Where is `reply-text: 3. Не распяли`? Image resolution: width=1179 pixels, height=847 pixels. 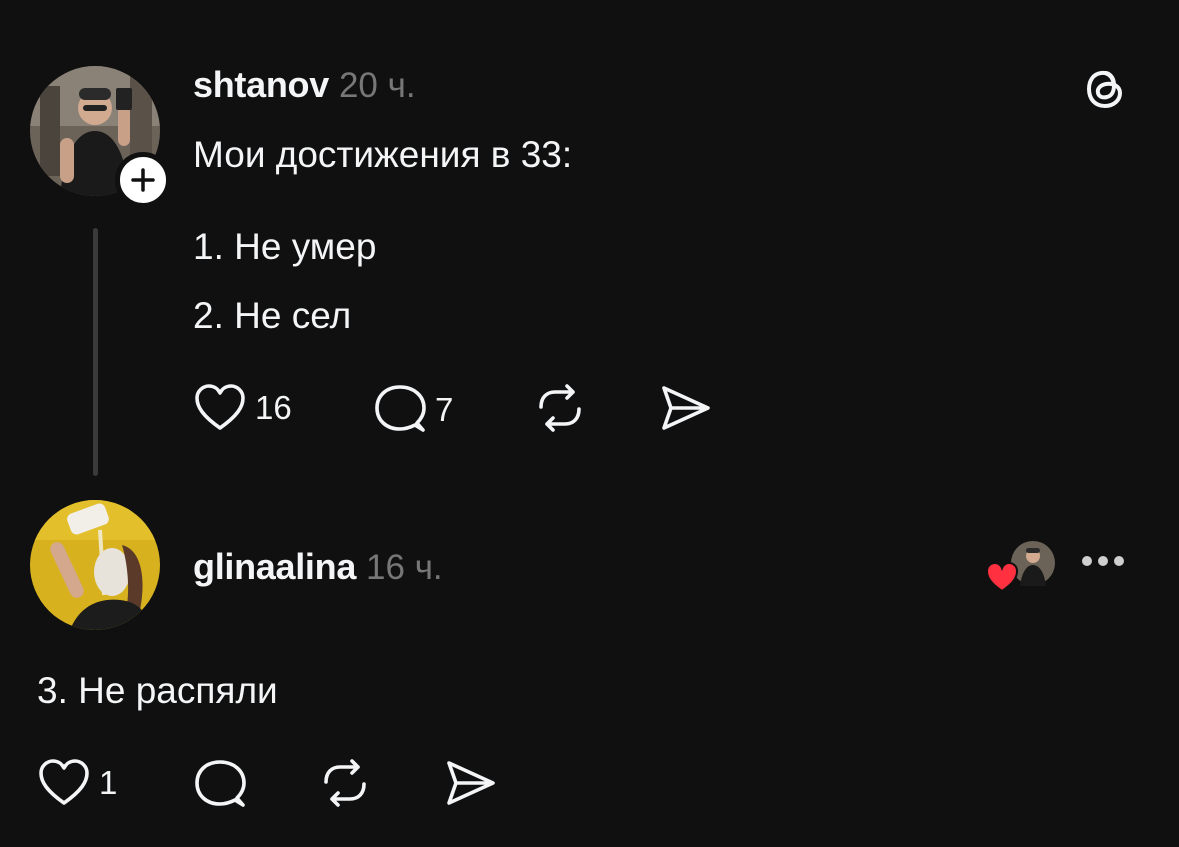
reply-text: 3. Не распяли is located at coordinates (157, 690).